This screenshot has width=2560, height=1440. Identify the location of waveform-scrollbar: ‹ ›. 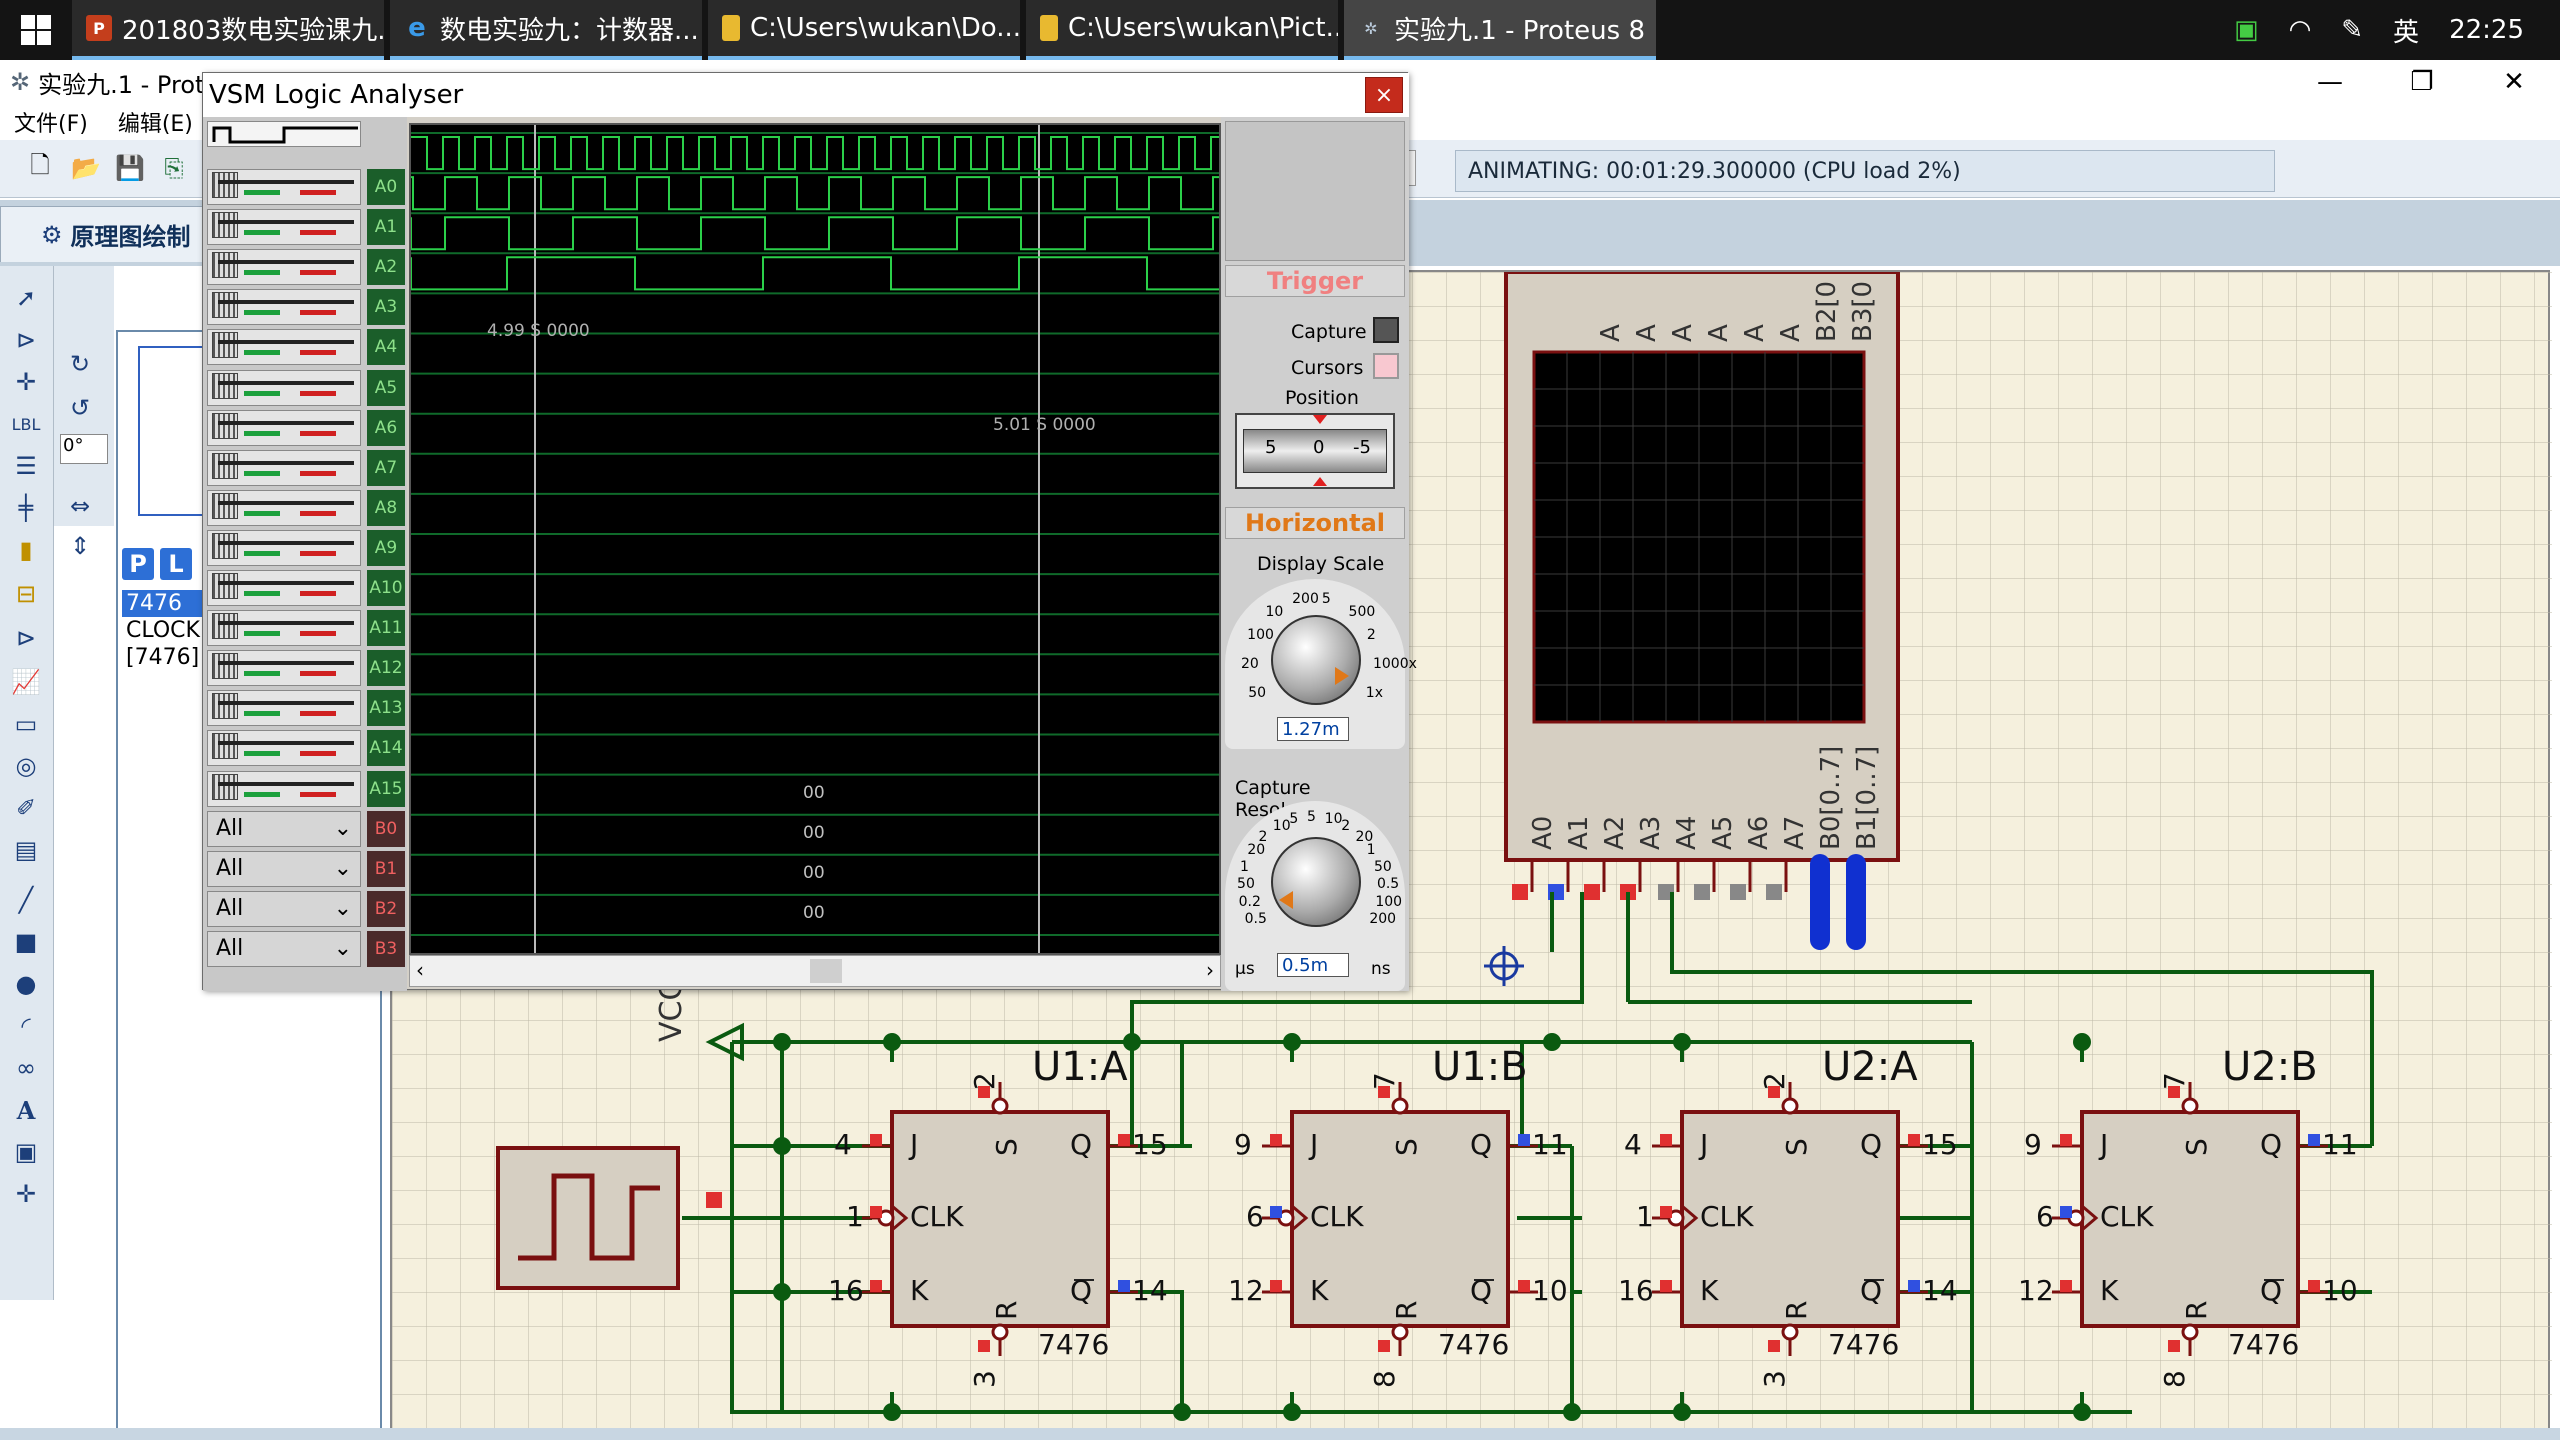
(815, 971).